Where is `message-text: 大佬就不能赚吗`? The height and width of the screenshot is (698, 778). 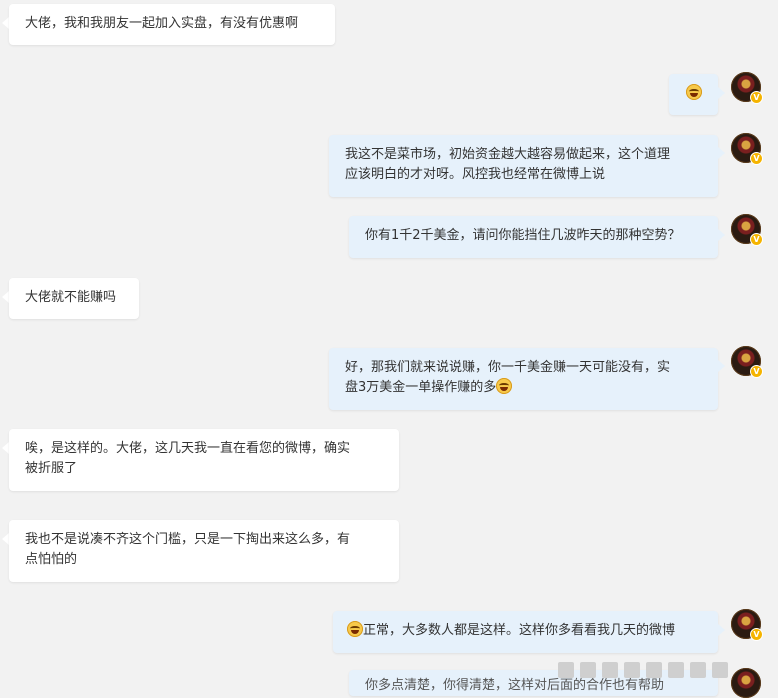 message-text: 大佬就不能赚吗 is located at coordinates (71, 297).